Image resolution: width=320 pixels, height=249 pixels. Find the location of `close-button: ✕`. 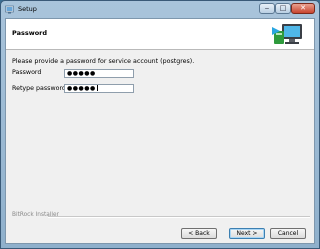

close-button: ✕ is located at coordinates (303, 8).